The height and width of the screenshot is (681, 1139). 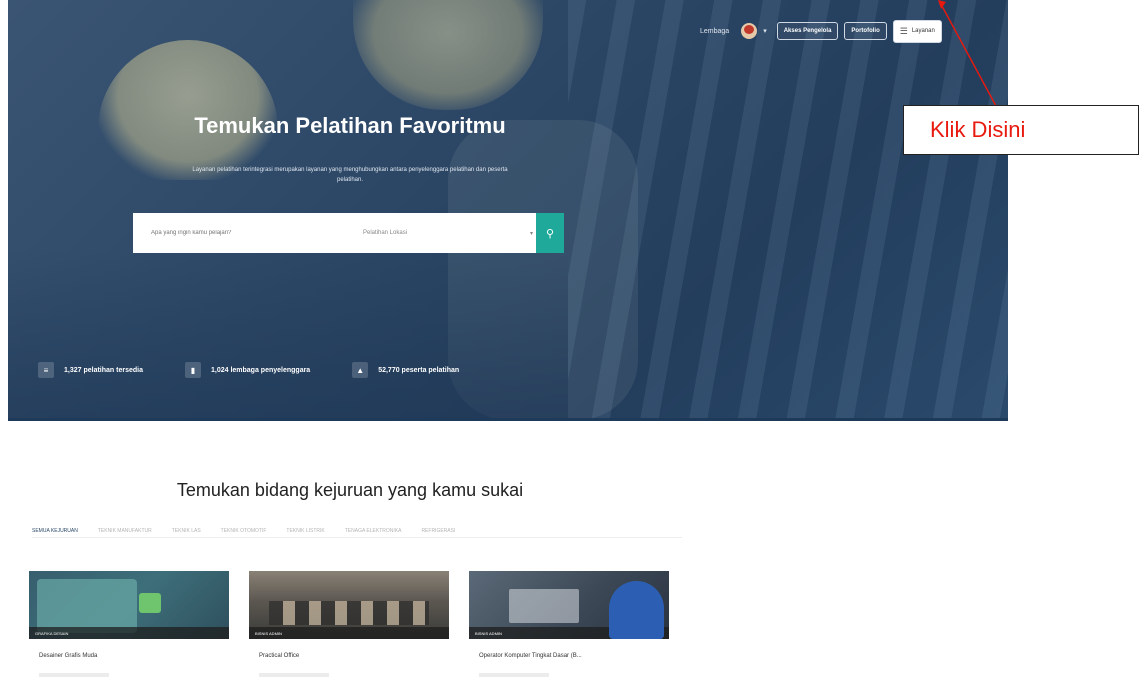 I want to click on stat-lembaga: ▮ 1,024 lembaga penyelenggara, so click(x=247, y=370).